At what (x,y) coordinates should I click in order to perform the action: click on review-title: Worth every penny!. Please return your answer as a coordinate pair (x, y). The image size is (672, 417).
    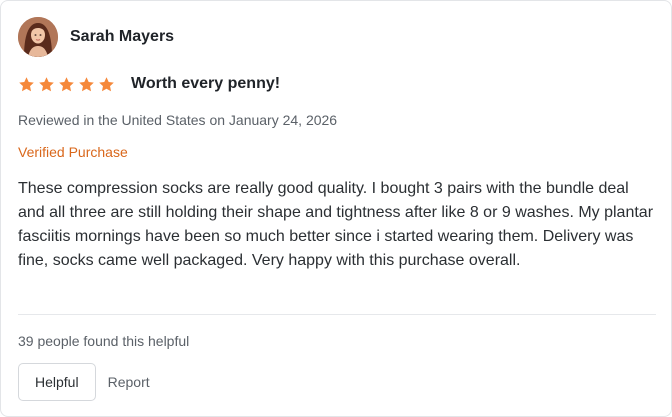
    Looking at the image, I should click on (206, 83).